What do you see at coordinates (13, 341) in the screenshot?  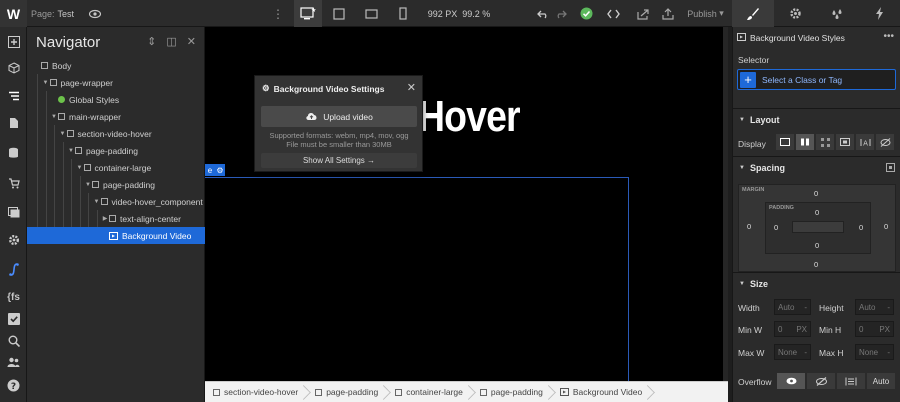 I see `search-icon` at bounding box center [13, 341].